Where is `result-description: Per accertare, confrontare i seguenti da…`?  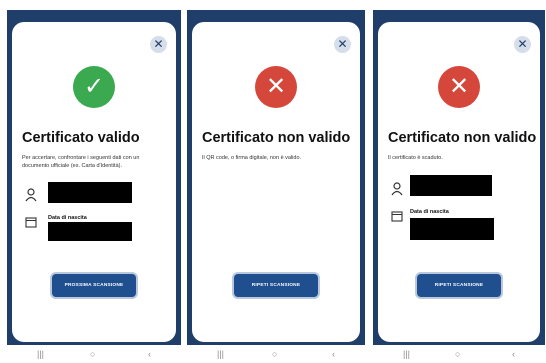
result-description: Per accertare, confrontare i seguenti da… is located at coordinates (81, 162).